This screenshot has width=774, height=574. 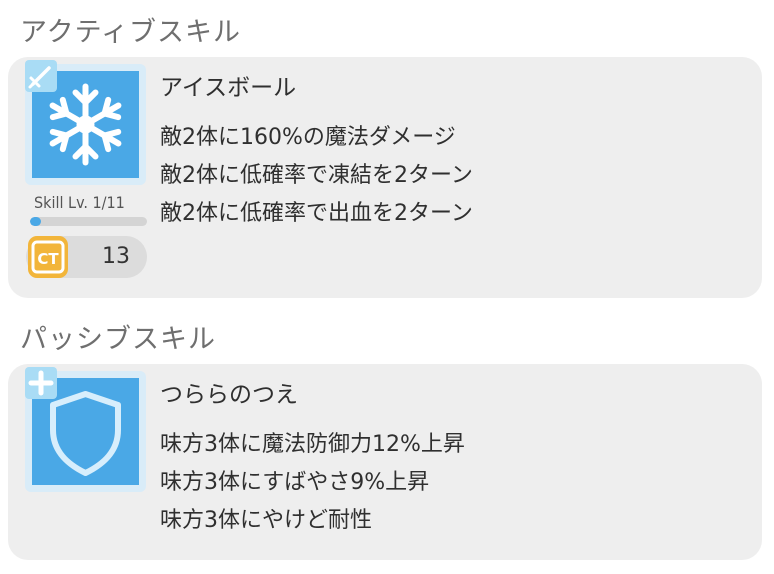 What do you see at coordinates (266, 520) in the screenshot?
I see `passive-effect-3: 味方3体にやけど耐性` at bounding box center [266, 520].